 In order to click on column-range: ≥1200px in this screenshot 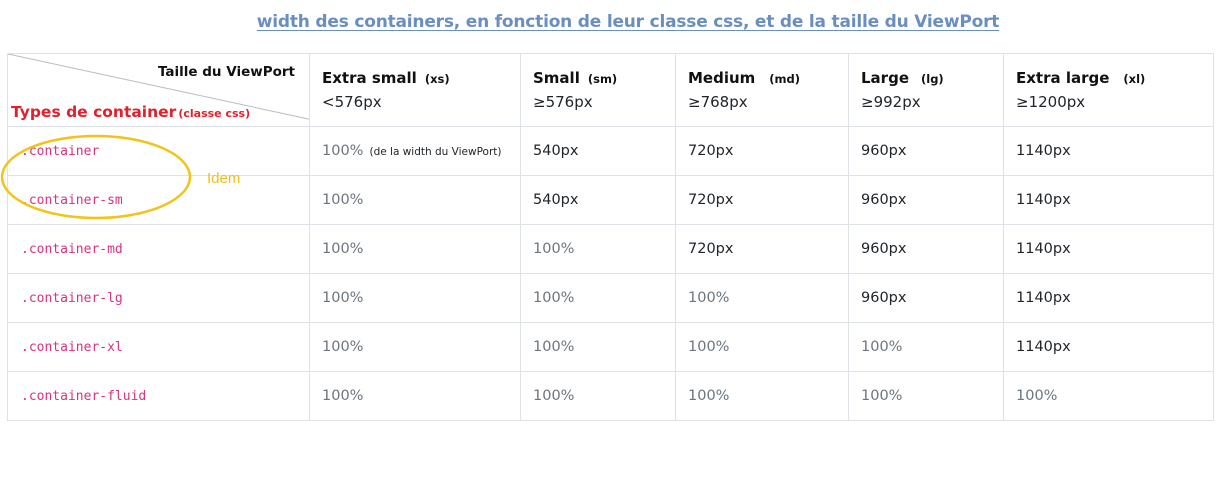, I will do `click(1051, 102)`.